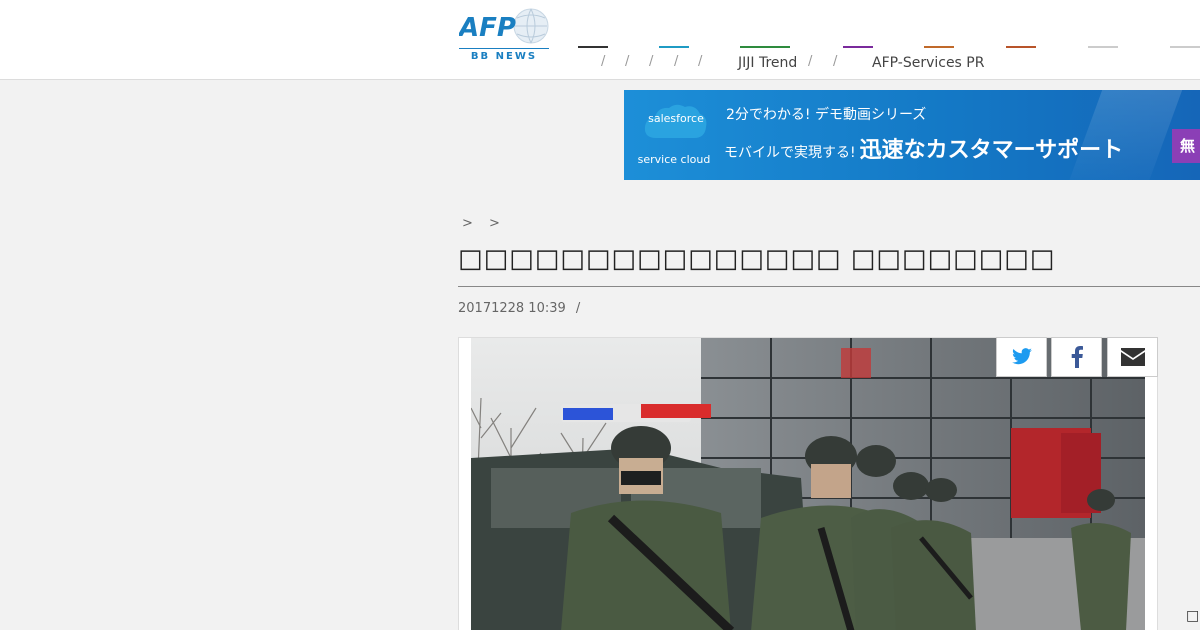 This screenshot has width=1200, height=630. Describe the element at coordinates (674, 159) in the screenshot. I see `banner-service: service cloud` at that location.